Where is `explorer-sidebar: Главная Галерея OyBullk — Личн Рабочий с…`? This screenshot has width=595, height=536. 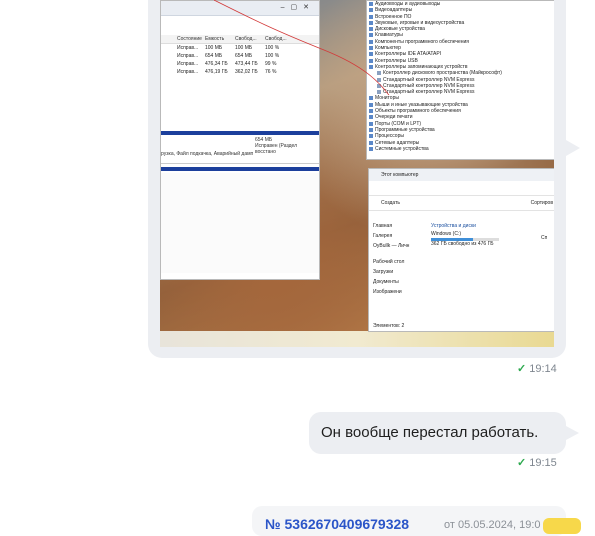 explorer-sidebar: Главная Галерея OyBullk — Личн Рабочий с… is located at coordinates (398, 259).